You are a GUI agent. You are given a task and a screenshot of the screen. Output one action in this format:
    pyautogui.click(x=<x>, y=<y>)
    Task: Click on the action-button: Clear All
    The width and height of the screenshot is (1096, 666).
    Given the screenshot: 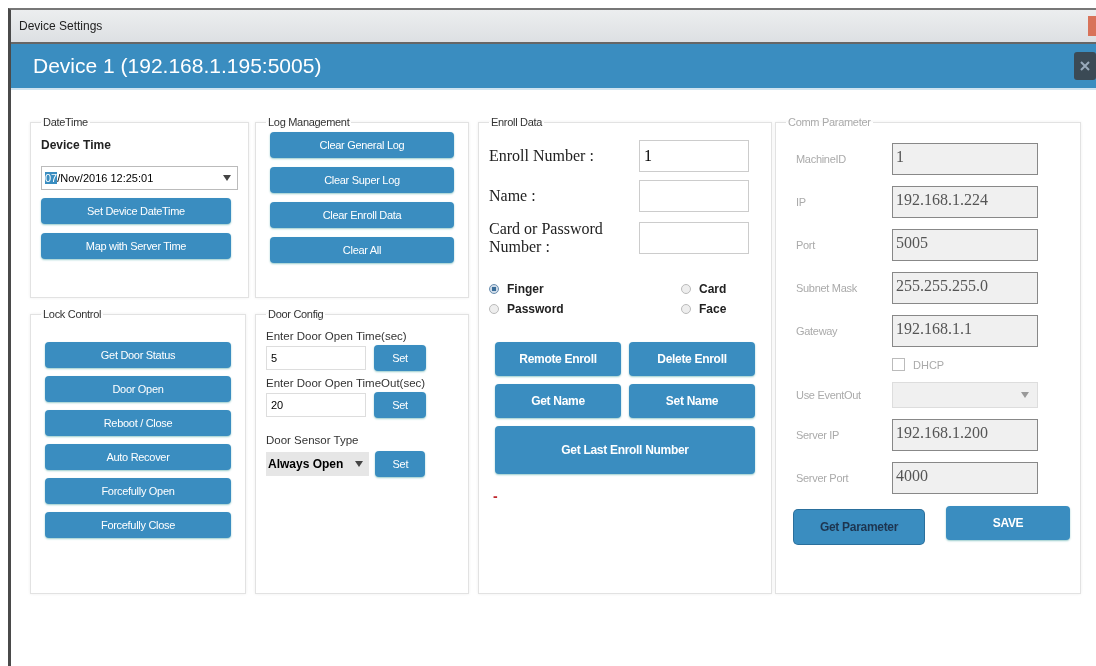 What is the action you would take?
    pyautogui.click(x=362, y=250)
    